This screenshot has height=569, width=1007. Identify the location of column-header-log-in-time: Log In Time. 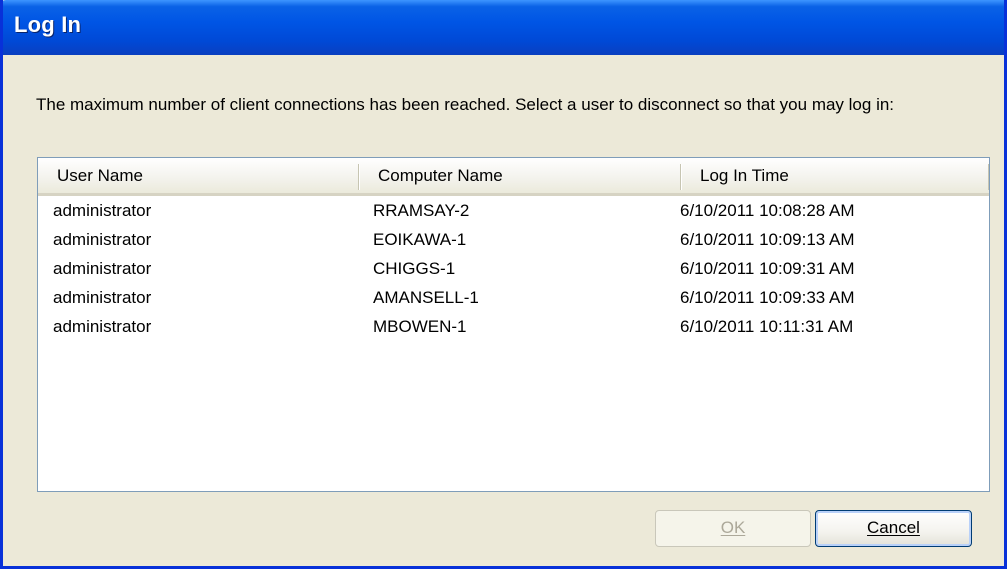
(834, 175).